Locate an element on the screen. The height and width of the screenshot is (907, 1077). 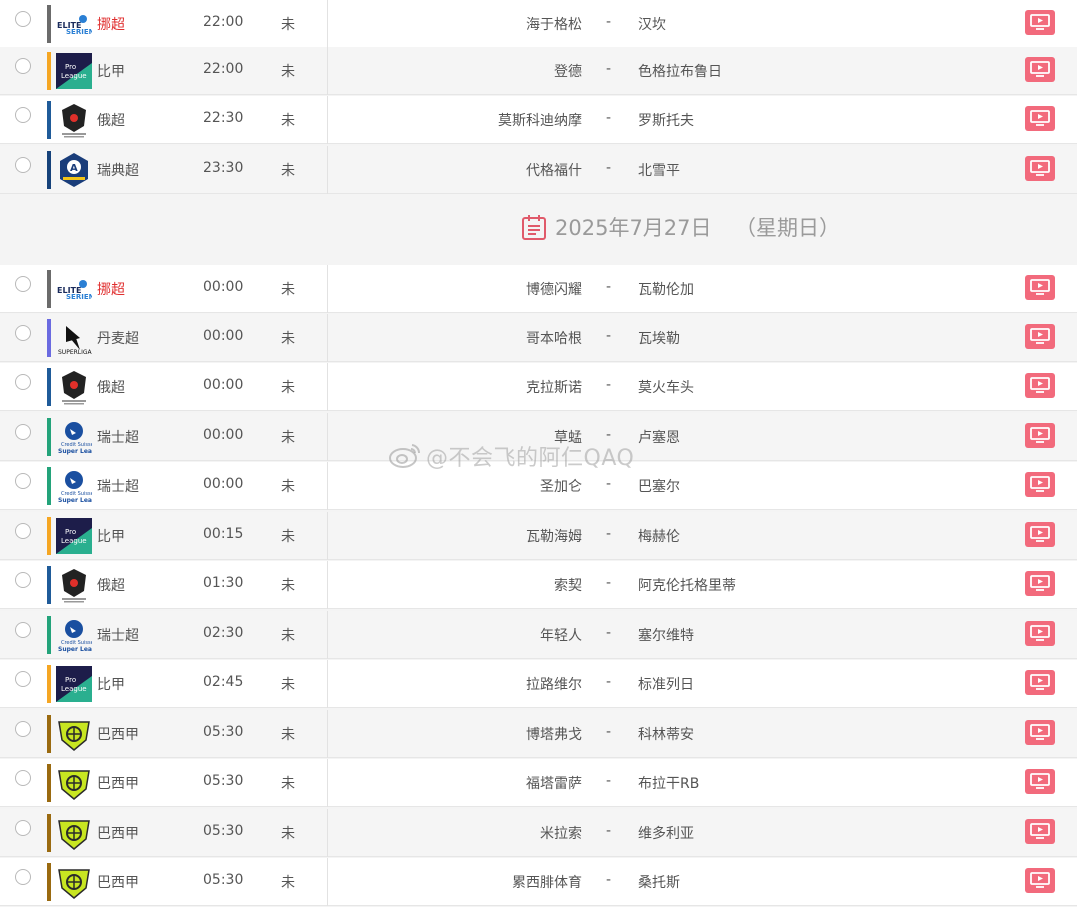
match-status: 未 is located at coordinates (288, 290).